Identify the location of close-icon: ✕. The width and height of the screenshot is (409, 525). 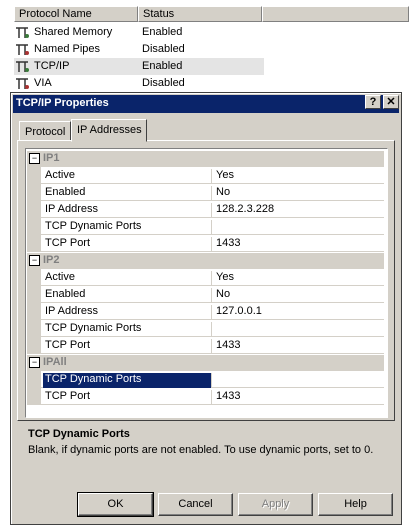
(391, 102).